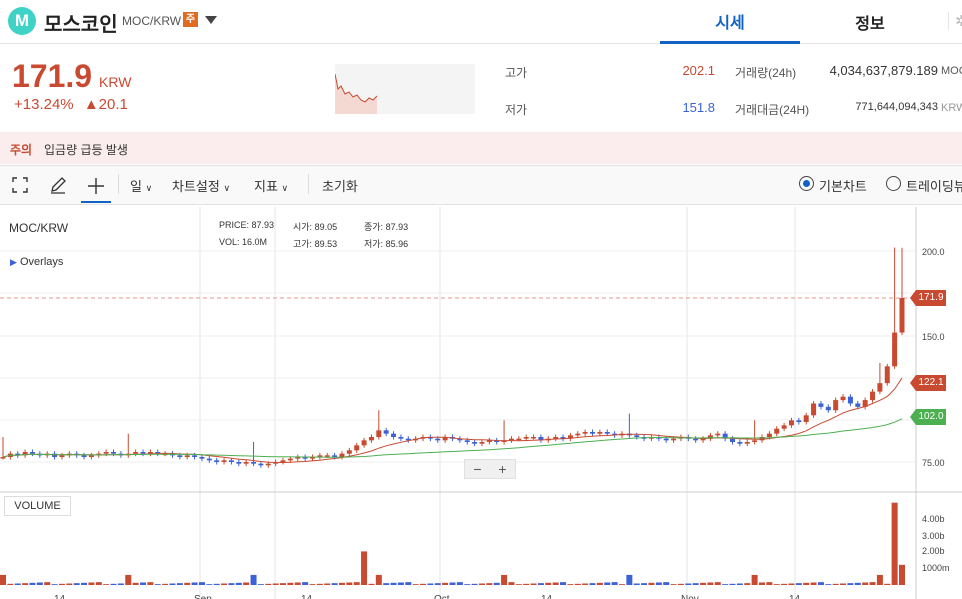 Image resolution: width=962 pixels, height=599 pixels. I want to click on play-triangle-icon: ▶, so click(13, 262).